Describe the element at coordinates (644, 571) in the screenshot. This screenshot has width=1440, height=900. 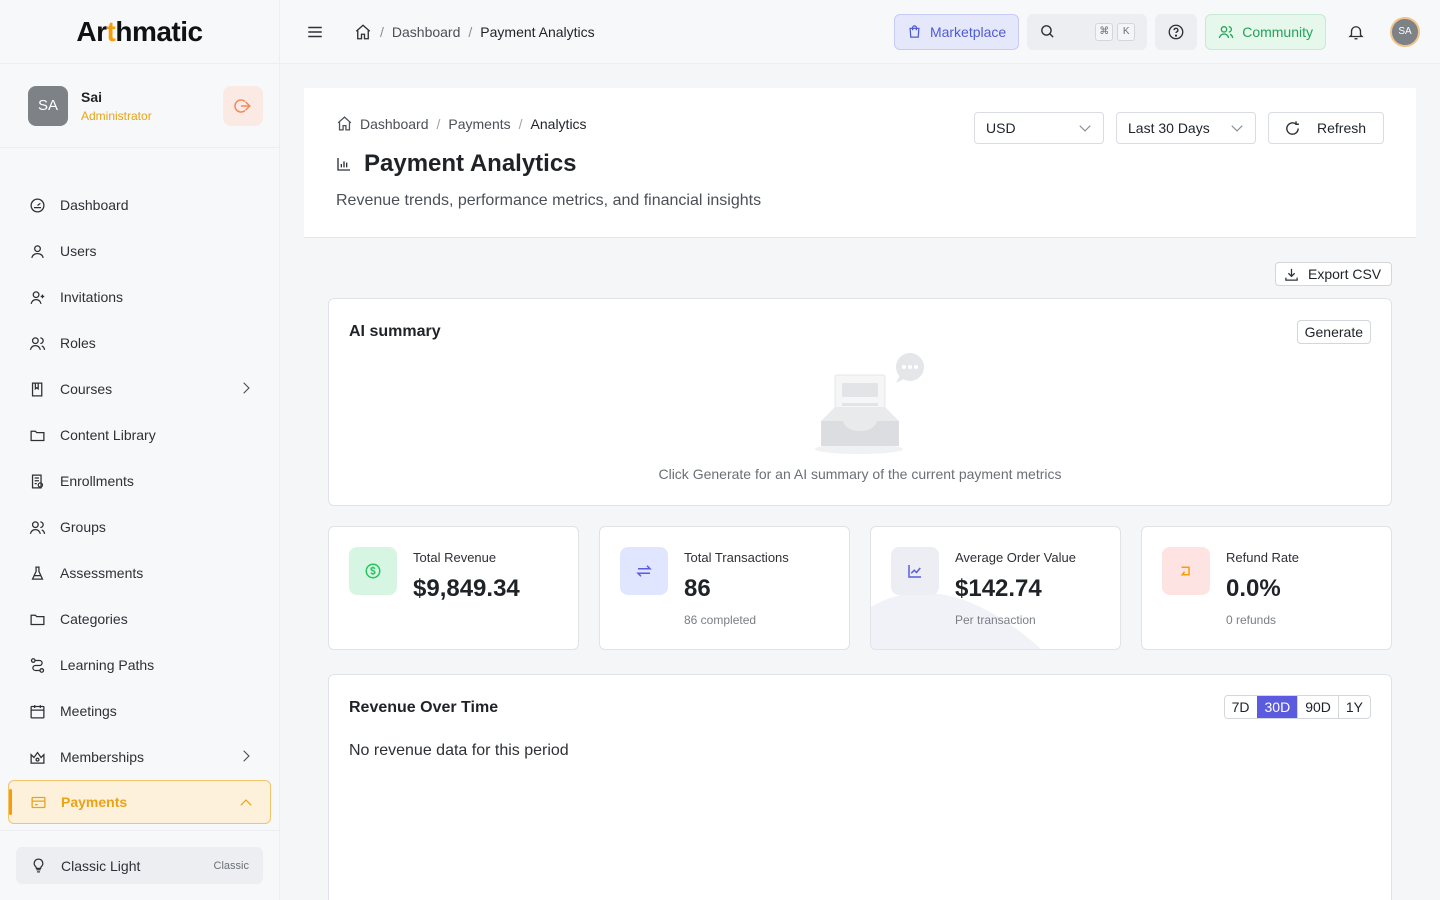
I see `transfer-icon` at that location.